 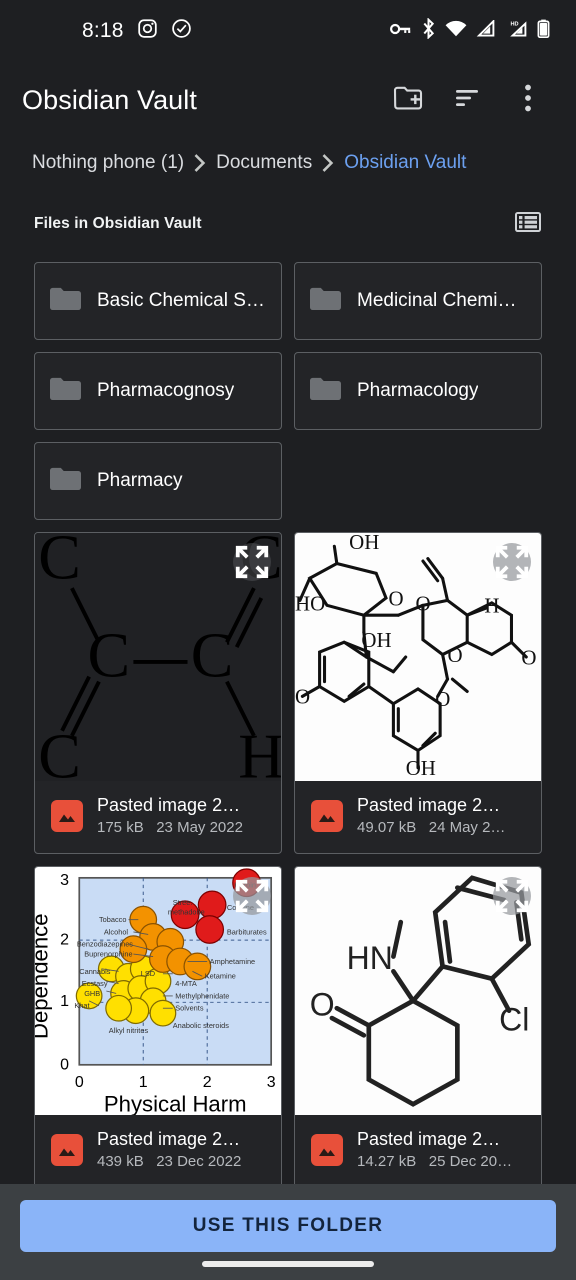 I want to click on svg-text: Cannabis, so click(x=94, y=971).